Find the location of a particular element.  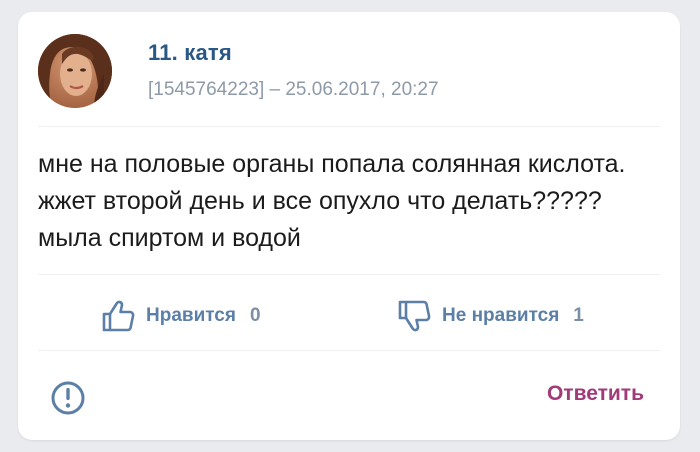

dislike-button: Не нравится 1 is located at coordinates (490, 316).